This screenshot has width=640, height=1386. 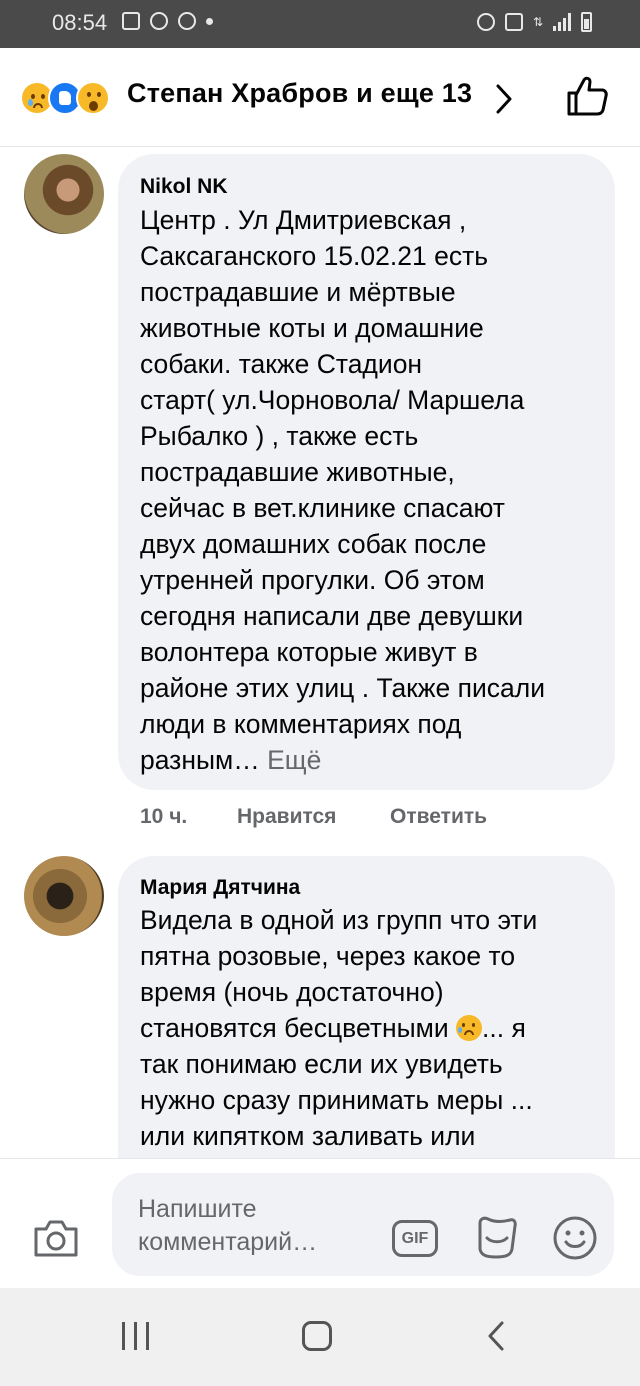 I want to click on comment-author: Nikol NK, so click(x=184, y=187).